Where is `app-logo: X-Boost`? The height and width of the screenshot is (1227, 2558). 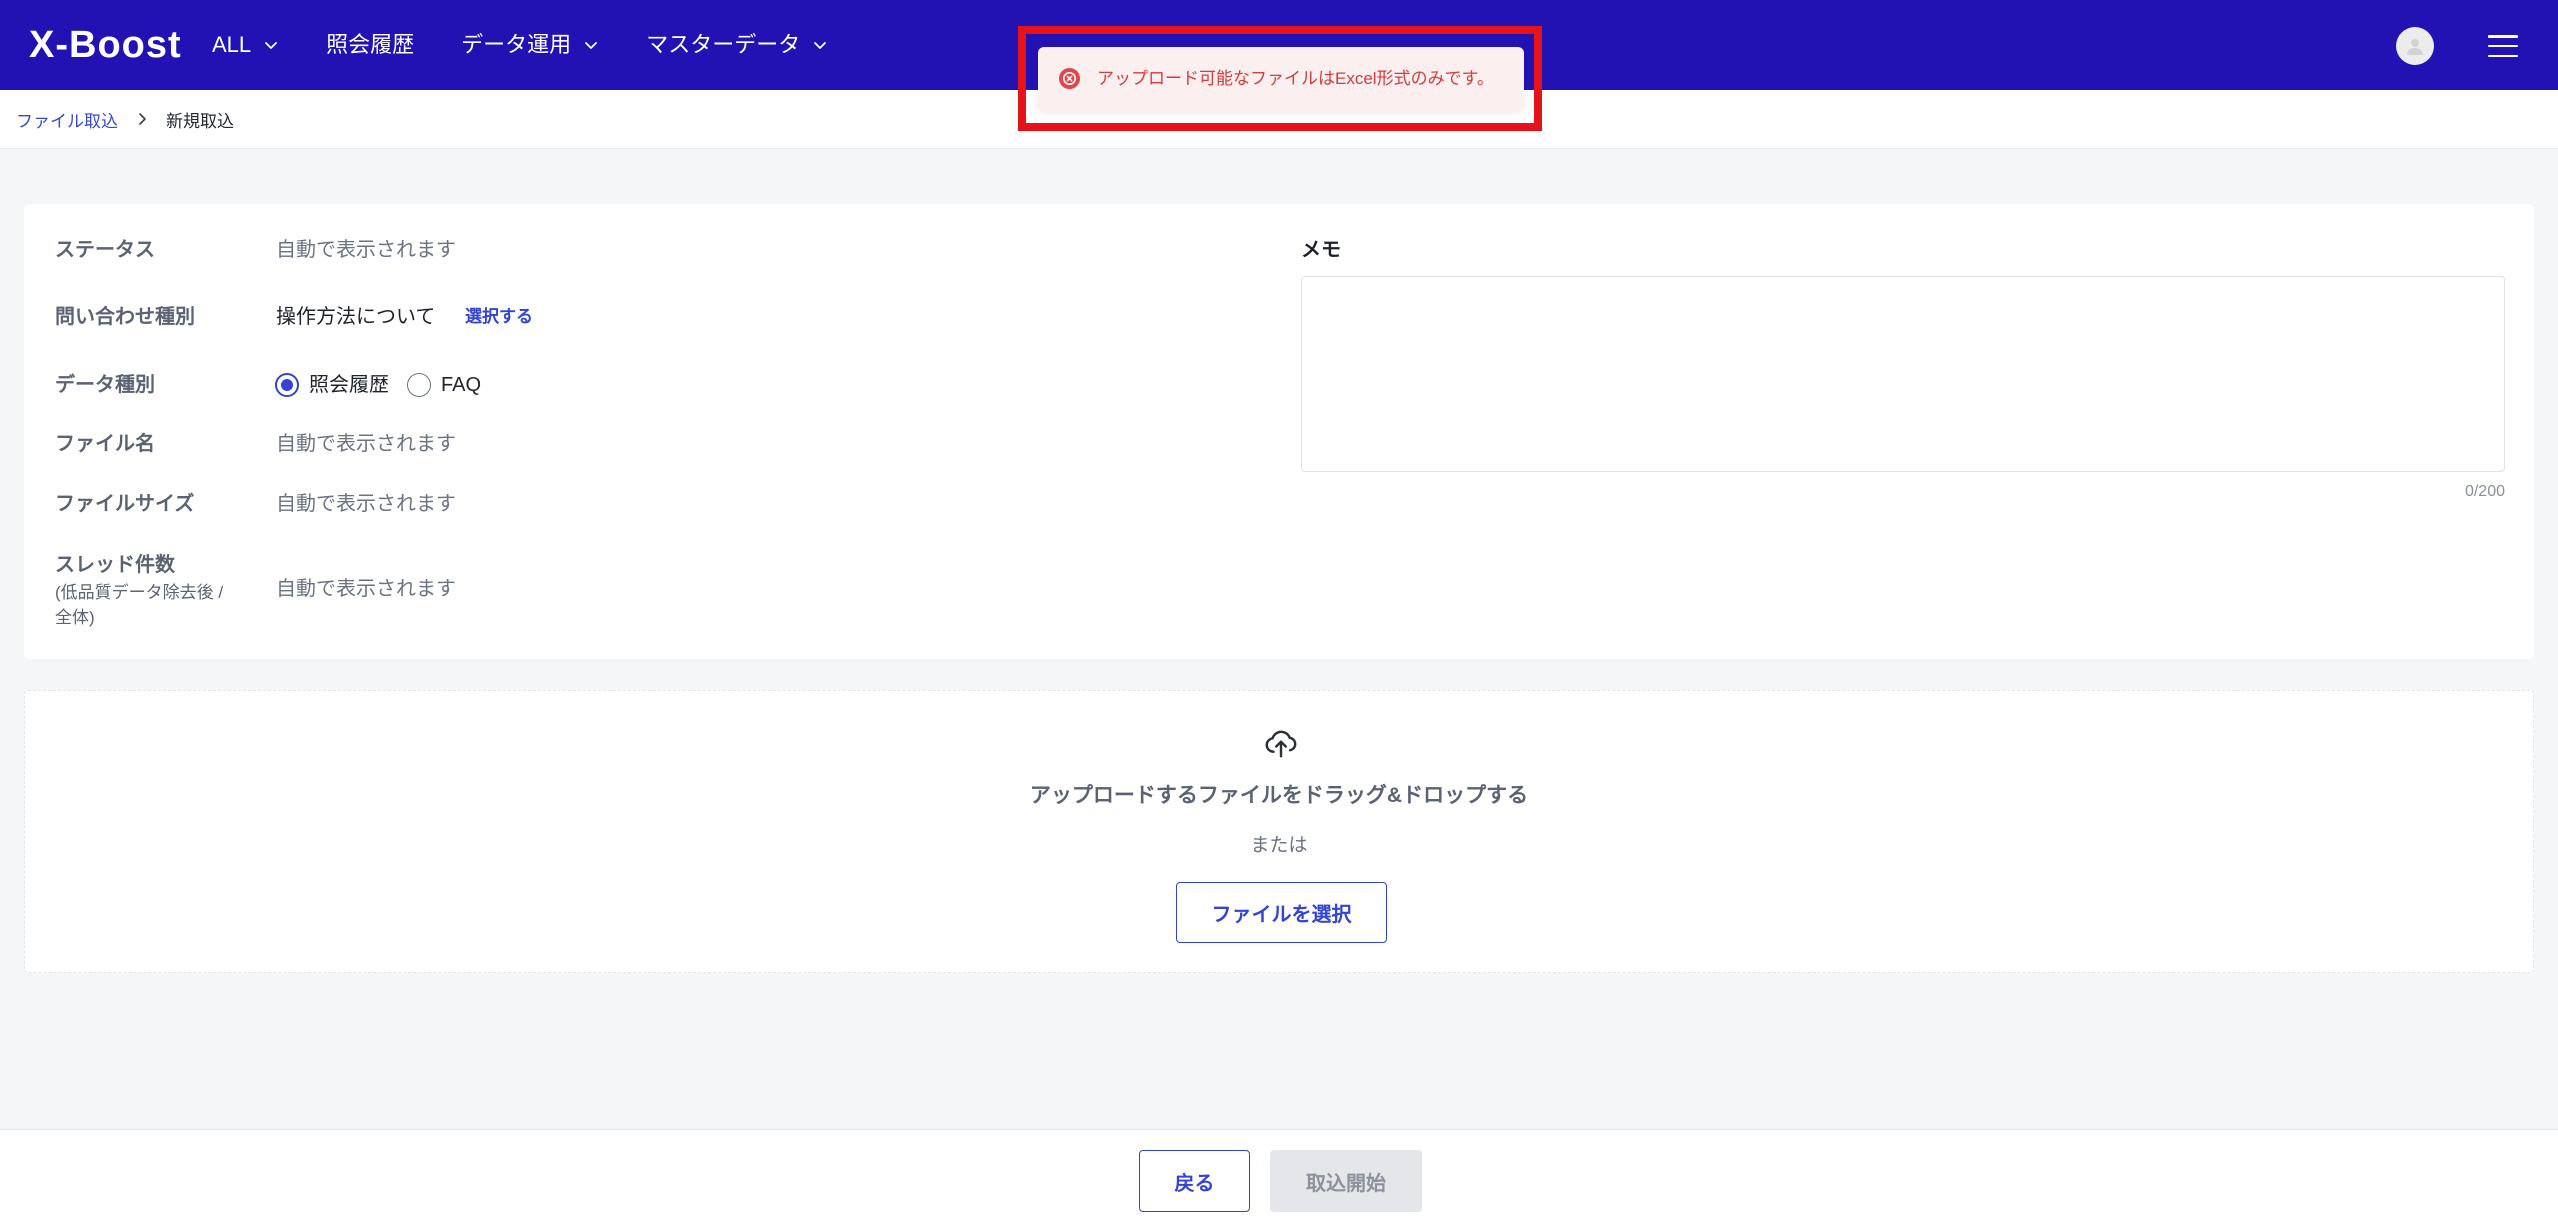 app-logo: X-Boost is located at coordinates (105, 45).